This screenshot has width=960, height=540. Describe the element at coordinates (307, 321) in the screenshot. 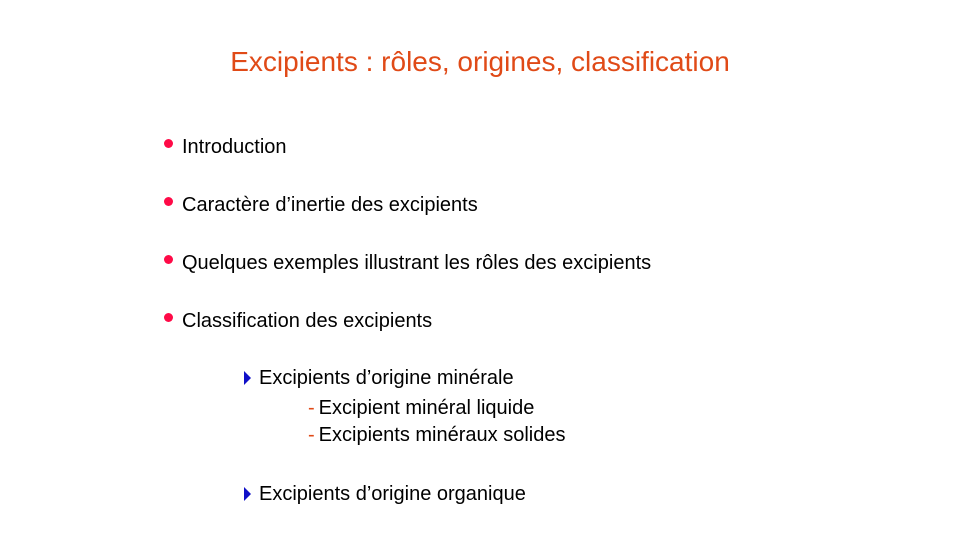

I see `bullet-item-label: Classification des excipients` at that location.